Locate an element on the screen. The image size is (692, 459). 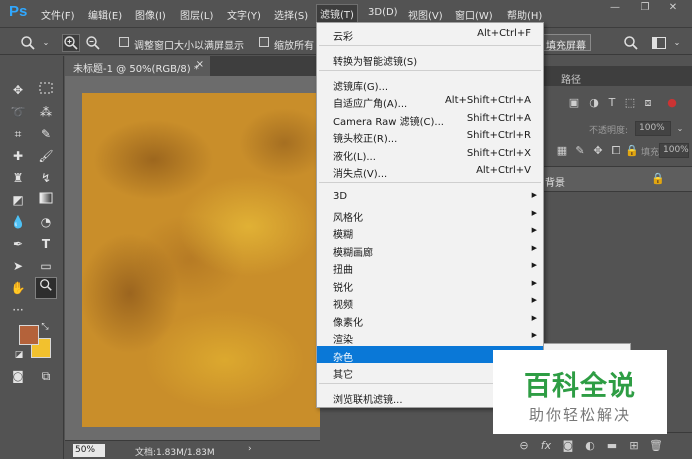
zoom-all-checkbox is located at coordinates (264, 42).